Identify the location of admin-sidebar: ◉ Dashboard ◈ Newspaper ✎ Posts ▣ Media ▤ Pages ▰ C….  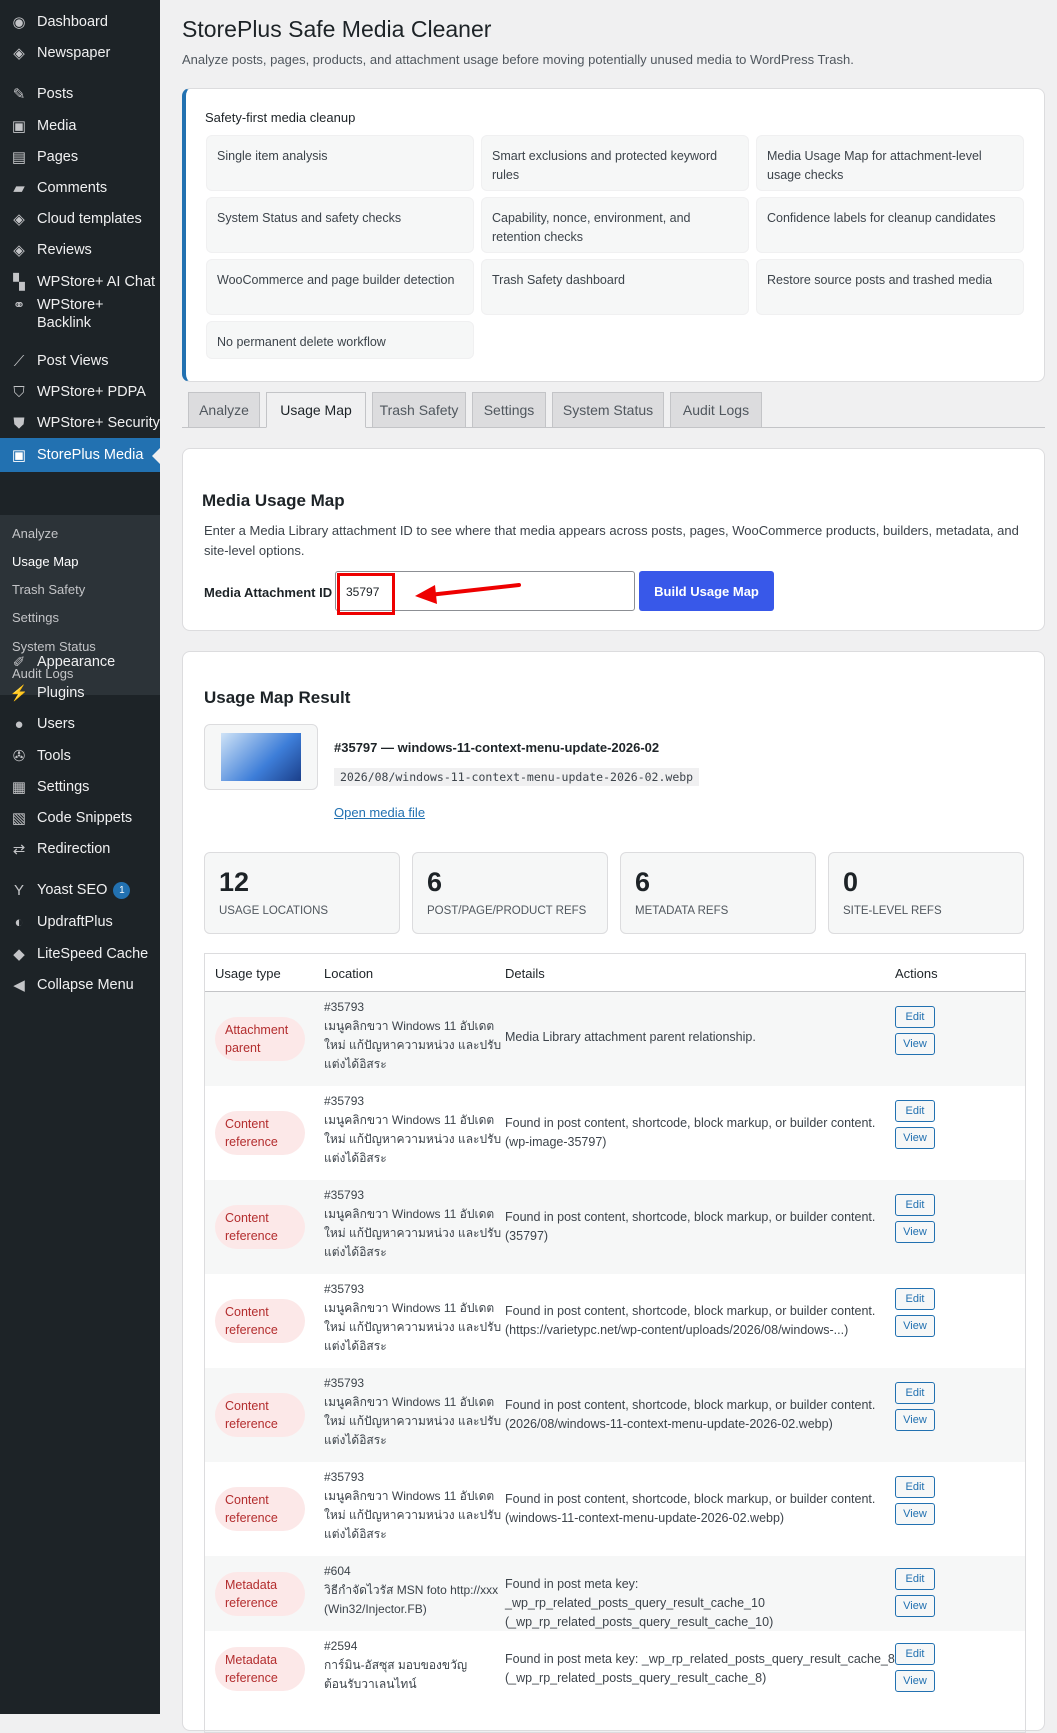
(80, 857).